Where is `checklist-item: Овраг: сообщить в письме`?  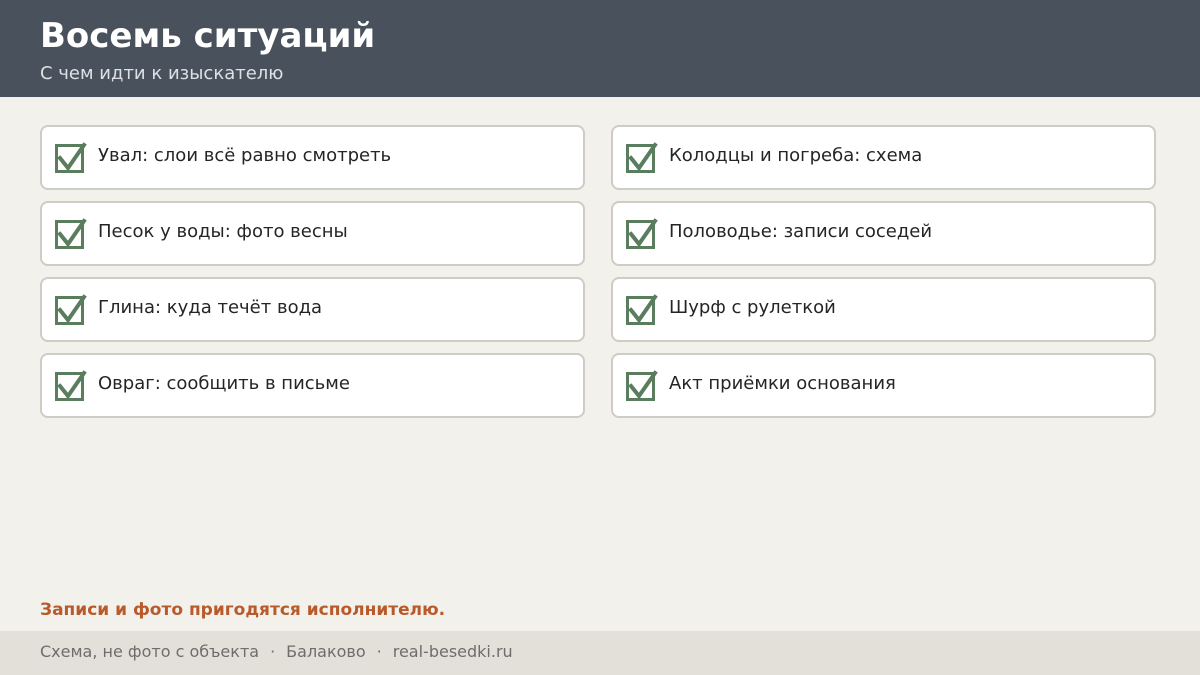 checklist-item: Овраг: сообщить в письме is located at coordinates (312, 385).